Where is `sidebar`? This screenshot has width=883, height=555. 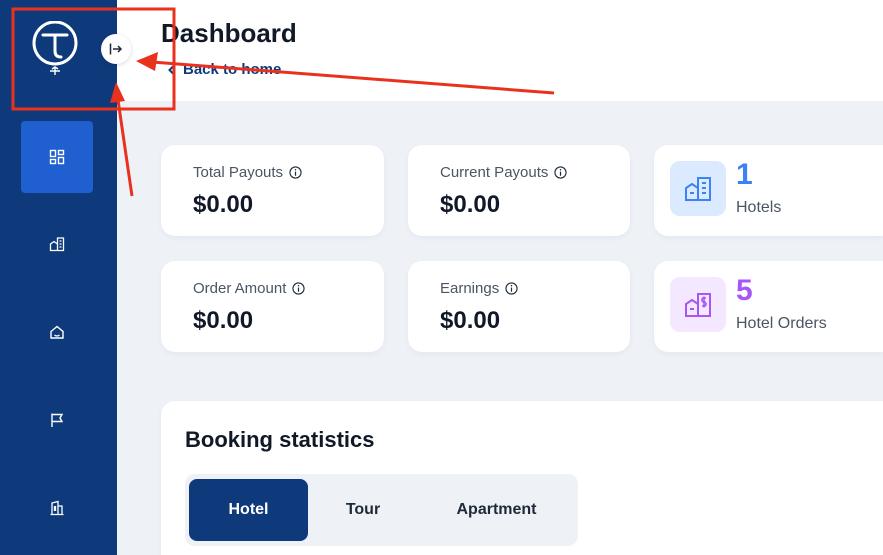 sidebar is located at coordinates (58, 277).